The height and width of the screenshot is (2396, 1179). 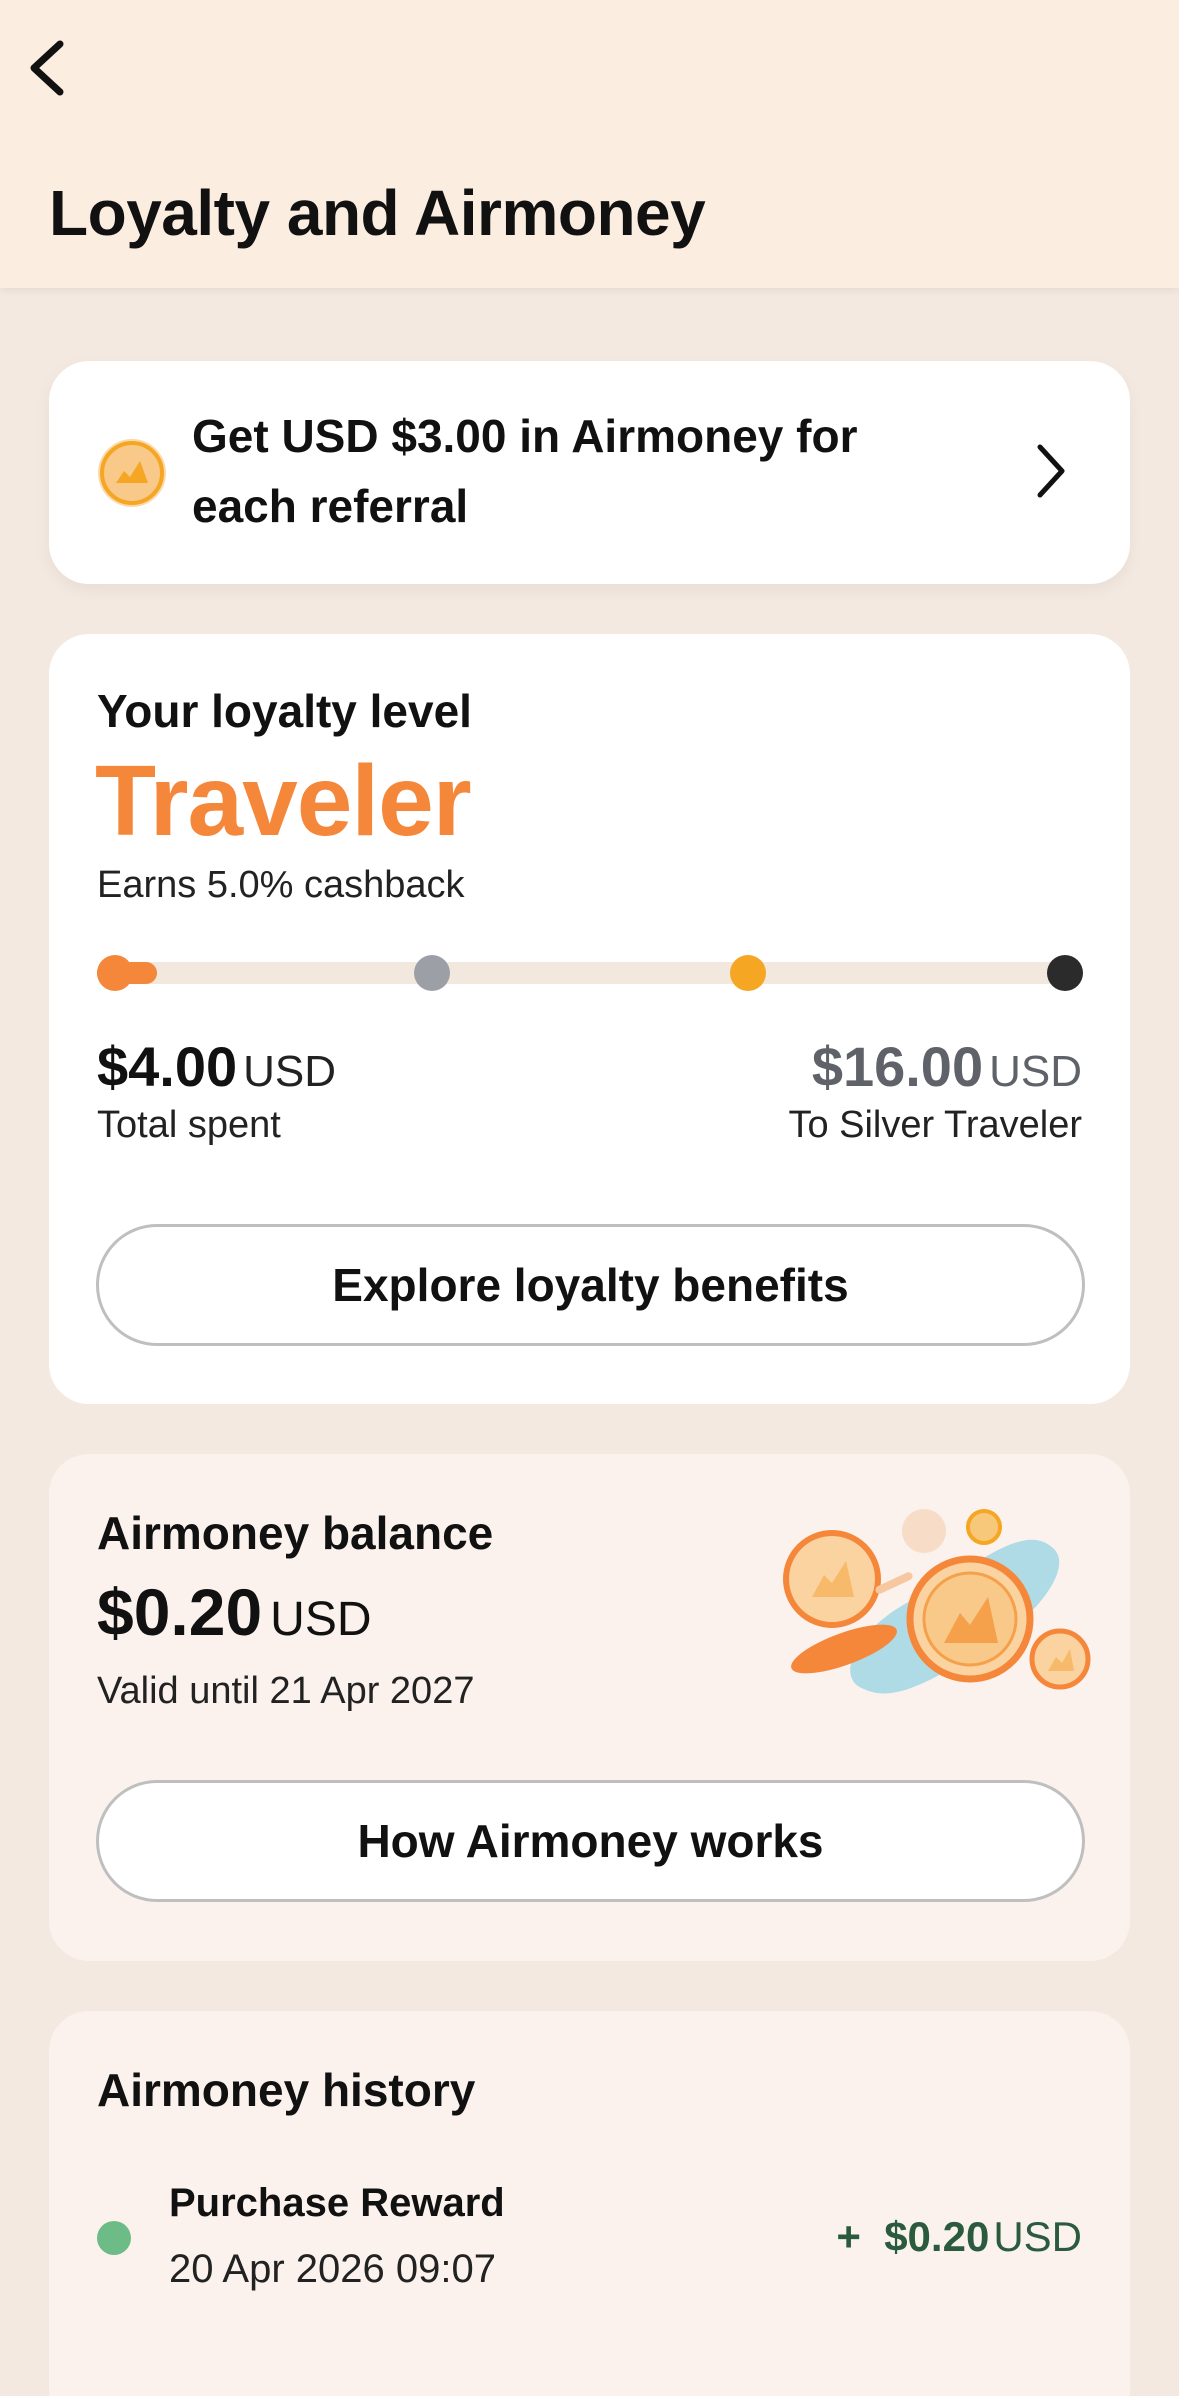 I want to click on milestone-dot-gold, so click(x=748, y=973).